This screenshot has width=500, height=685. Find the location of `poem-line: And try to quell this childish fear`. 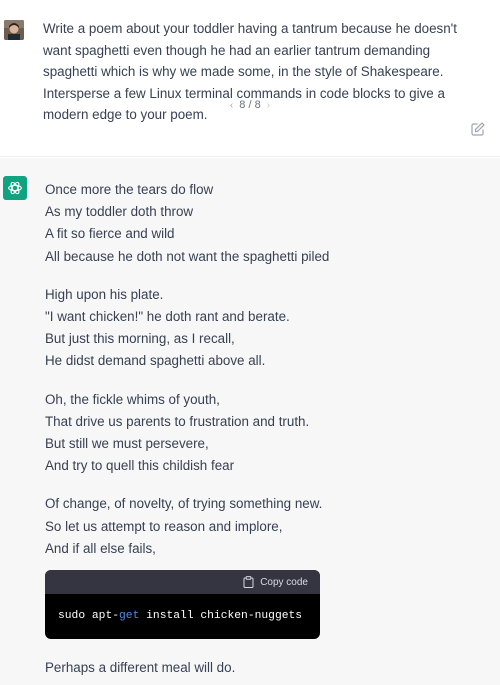

poem-line: And try to quell this childish fear is located at coordinates (140, 466).